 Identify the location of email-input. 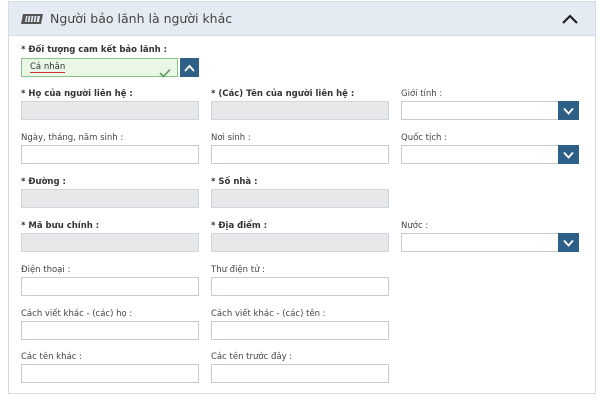
(300, 286).